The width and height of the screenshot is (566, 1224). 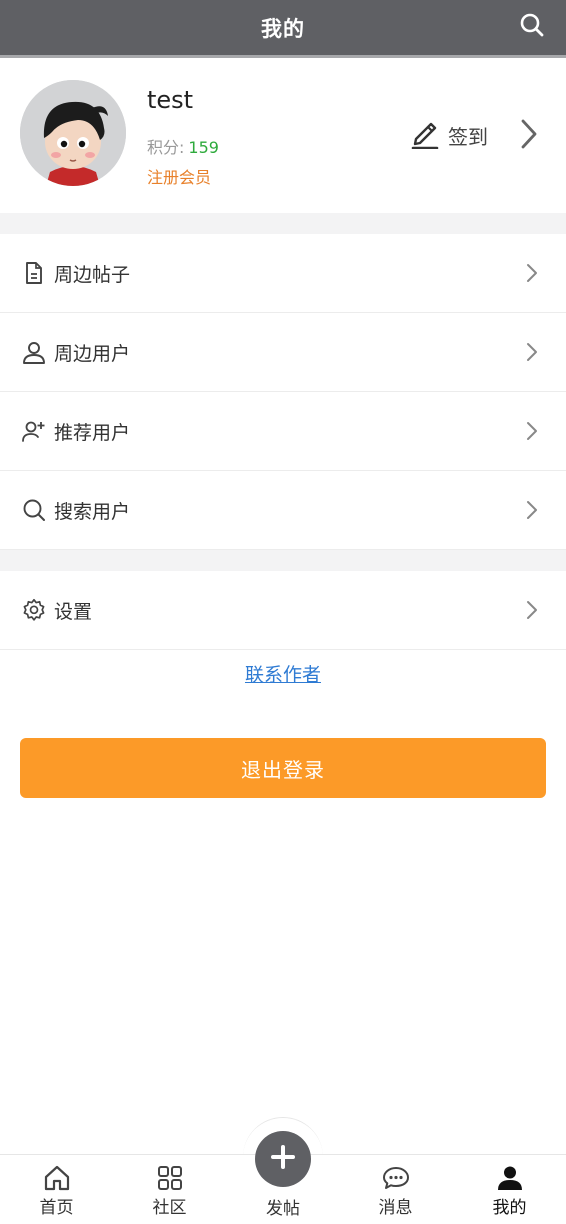 I want to click on username: test, so click(x=170, y=100).